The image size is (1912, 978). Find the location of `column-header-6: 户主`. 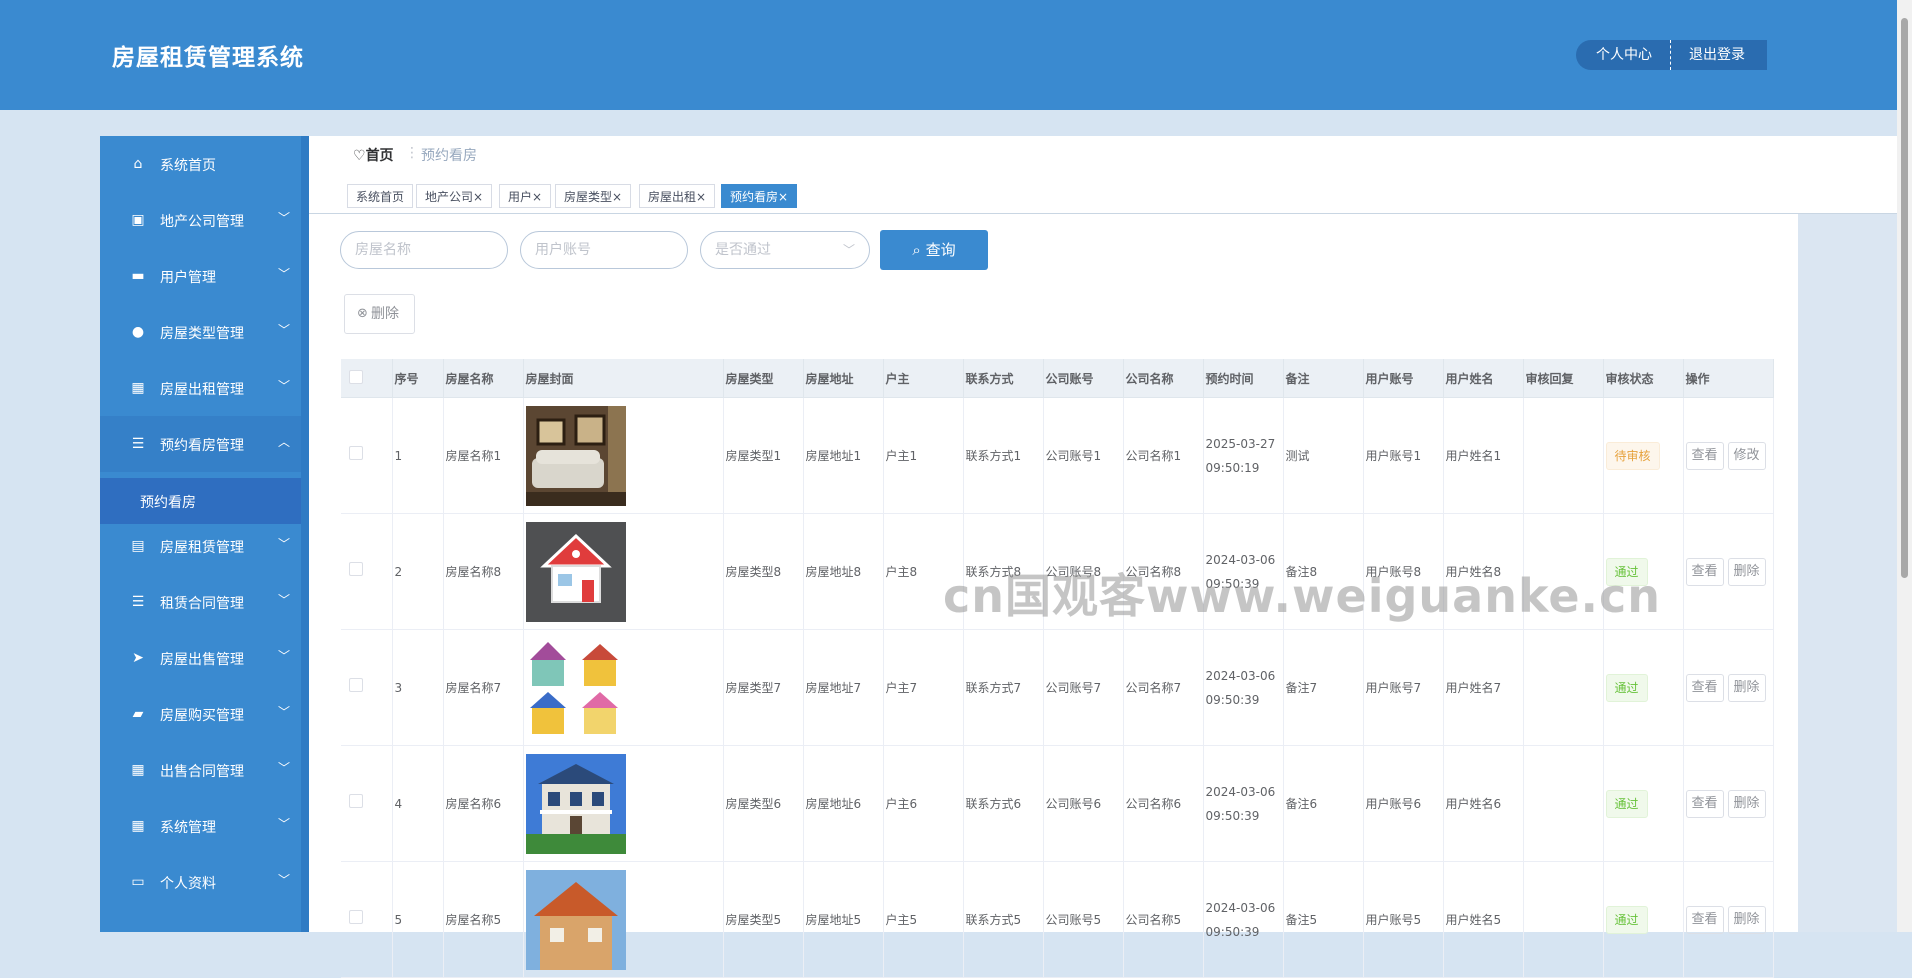

column-header-6: 户主 is located at coordinates (923, 378).